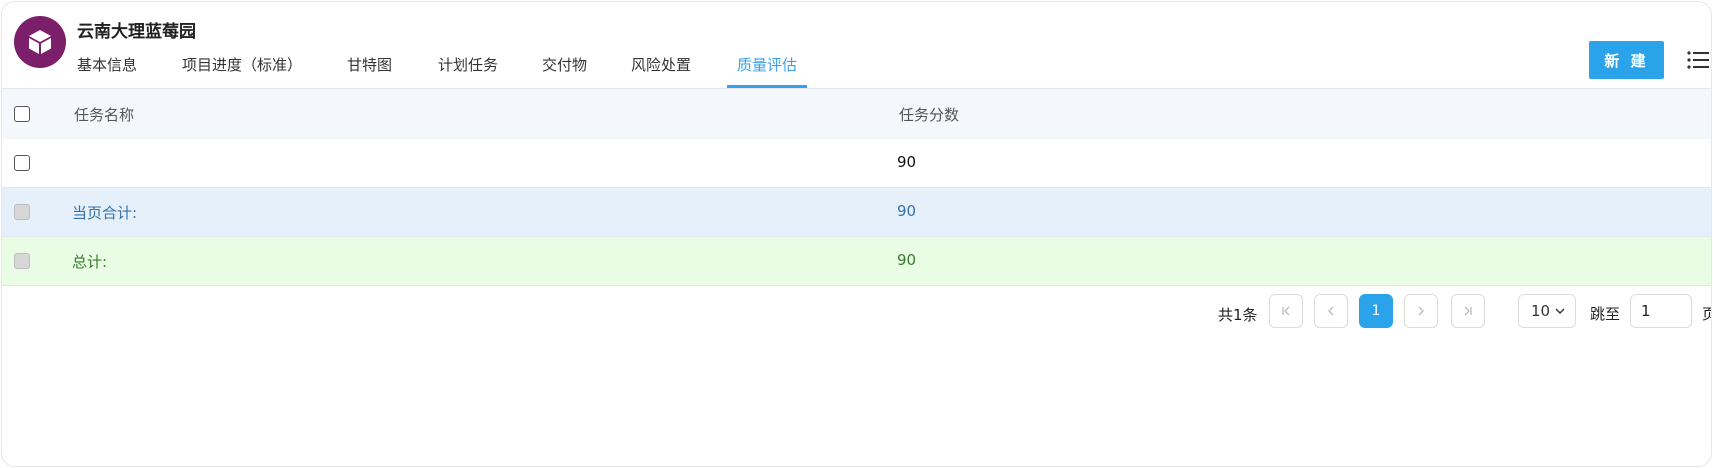 Image resolution: width=1713 pixels, height=468 pixels. Describe the element at coordinates (661, 64) in the screenshot. I see `tab-risk-handling: 风险处置` at that location.